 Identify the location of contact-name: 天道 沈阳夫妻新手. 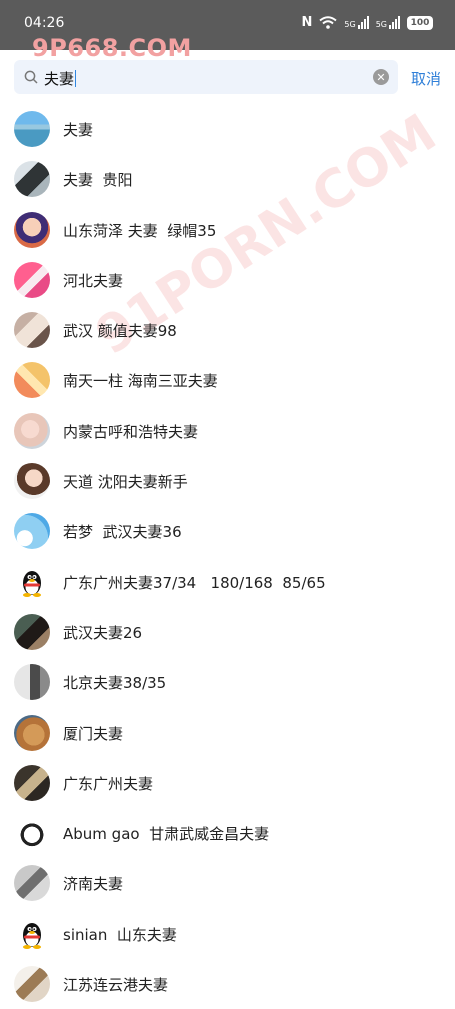
(125, 482).